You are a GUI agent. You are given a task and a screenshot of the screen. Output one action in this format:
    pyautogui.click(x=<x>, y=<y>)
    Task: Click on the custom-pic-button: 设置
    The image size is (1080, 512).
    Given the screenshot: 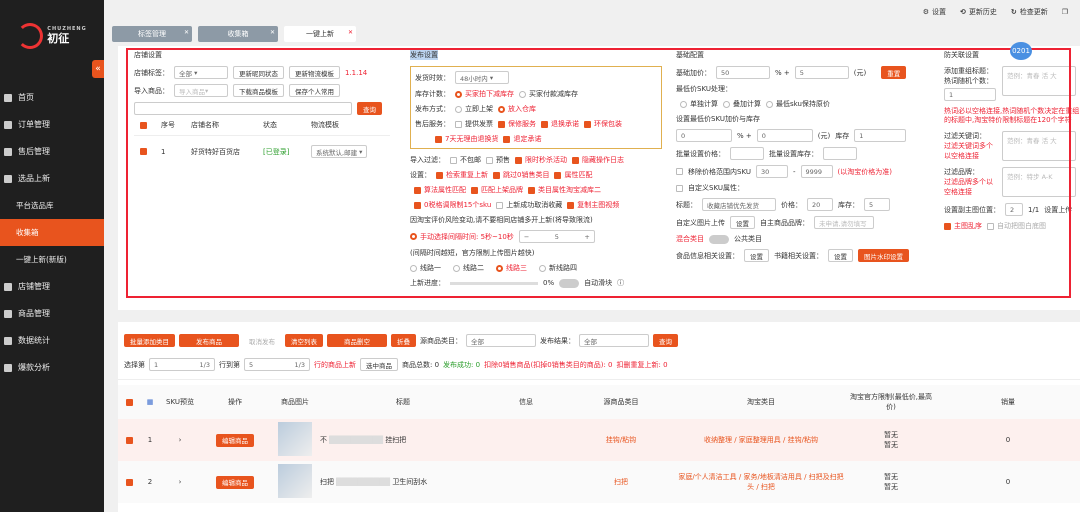 What is the action you would take?
    pyautogui.click(x=742, y=222)
    